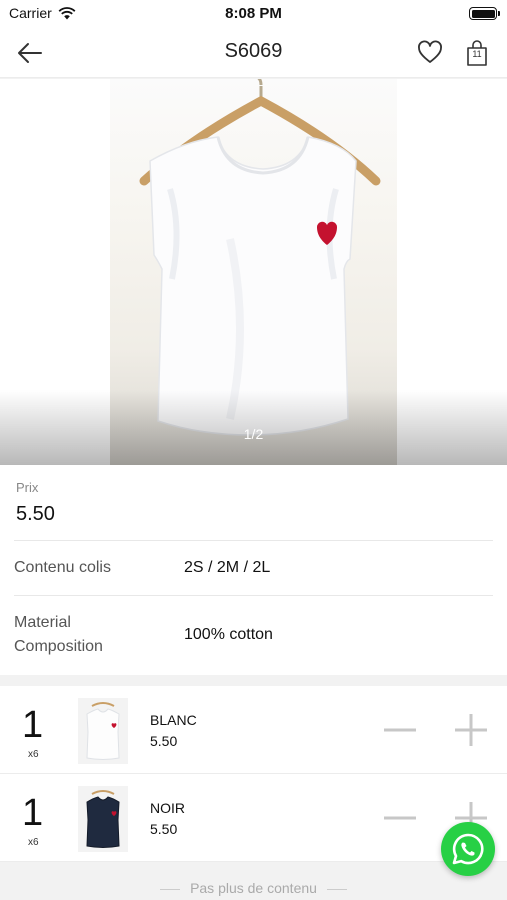 This screenshot has width=507, height=900. I want to click on variant-row: 1 x6 NOIR 5.50, so click(253, 818).